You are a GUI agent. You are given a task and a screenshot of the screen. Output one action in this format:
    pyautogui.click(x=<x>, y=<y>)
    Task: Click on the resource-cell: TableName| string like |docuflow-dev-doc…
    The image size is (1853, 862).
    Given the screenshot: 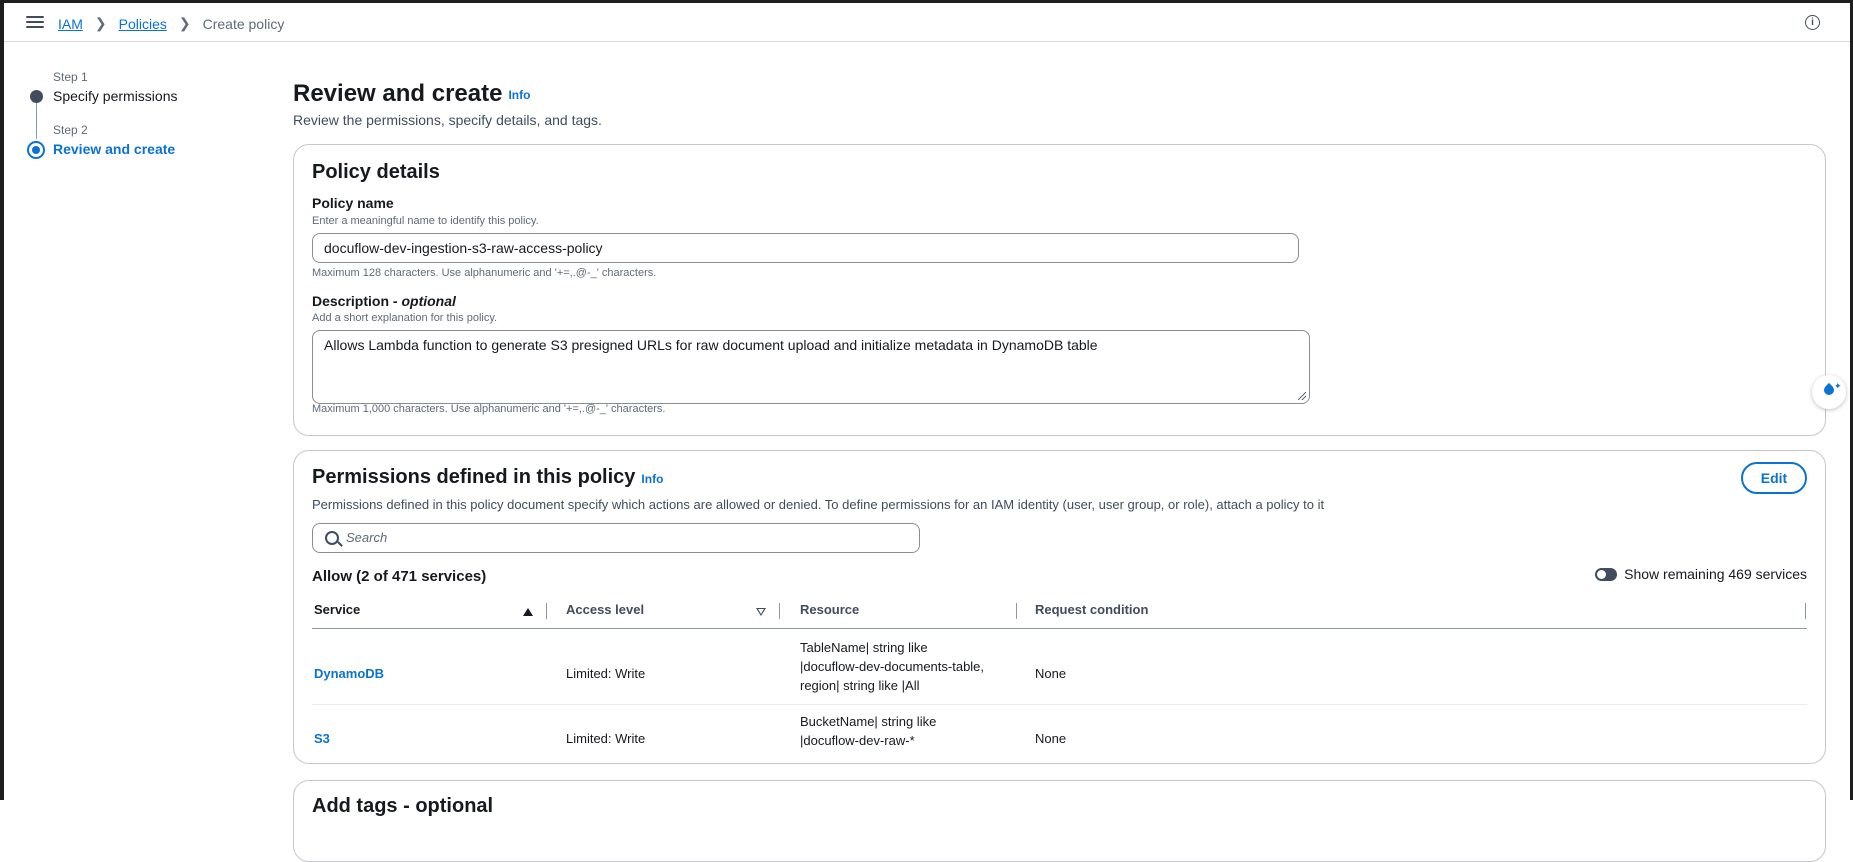 What is the action you would take?
    pyautogui.click(x=900, y=666)
    